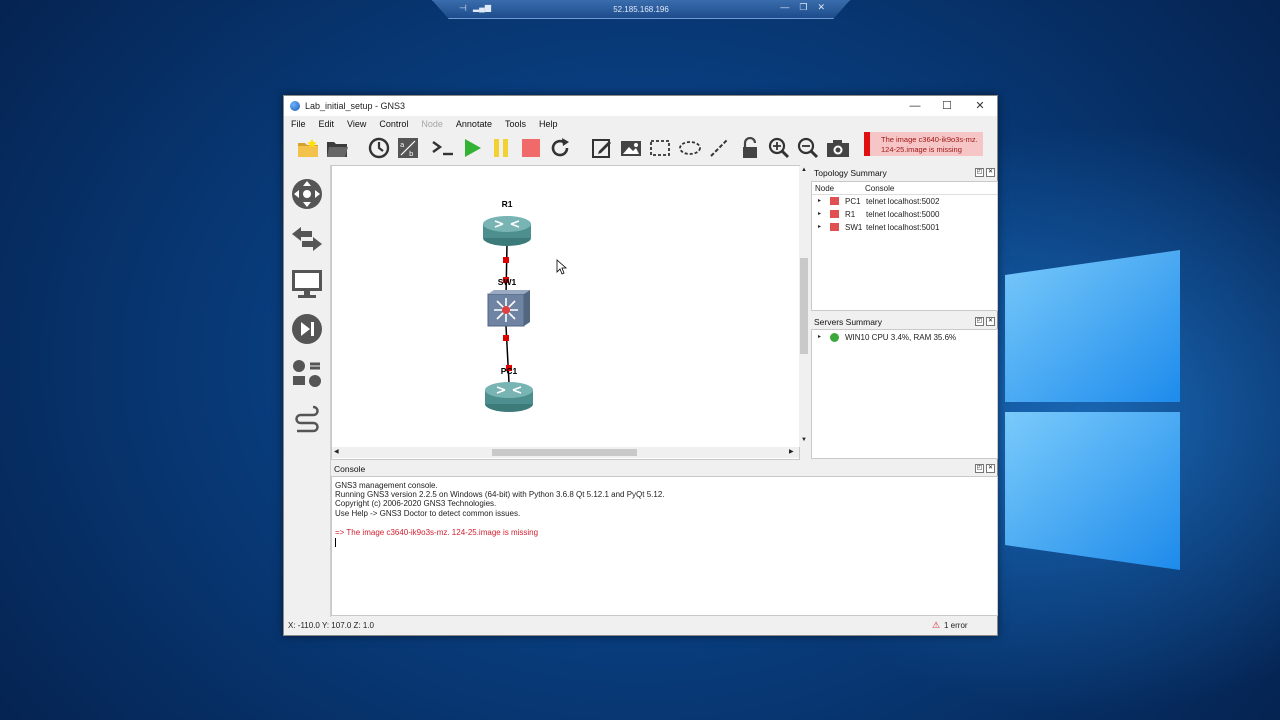  What do you see at coordinates (947, 106) in the screenshot?
I see `maximize-button: ☐` at bounding box center [947, 106].